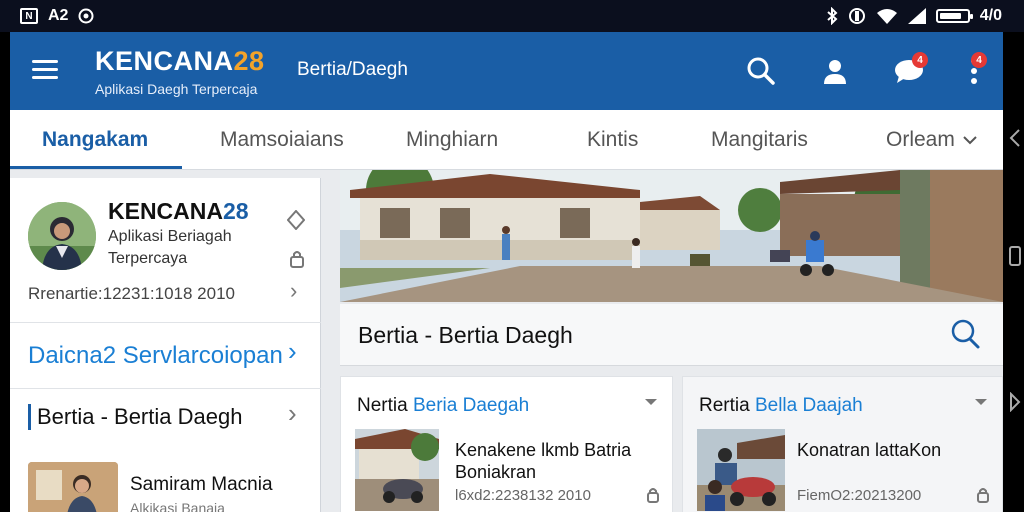 This screenshot has width=1024, height=512. What do you see at coordinates (29, 16) in the screenshot?
I see `app-badge-icon: N` at bounding box center [29, 16].